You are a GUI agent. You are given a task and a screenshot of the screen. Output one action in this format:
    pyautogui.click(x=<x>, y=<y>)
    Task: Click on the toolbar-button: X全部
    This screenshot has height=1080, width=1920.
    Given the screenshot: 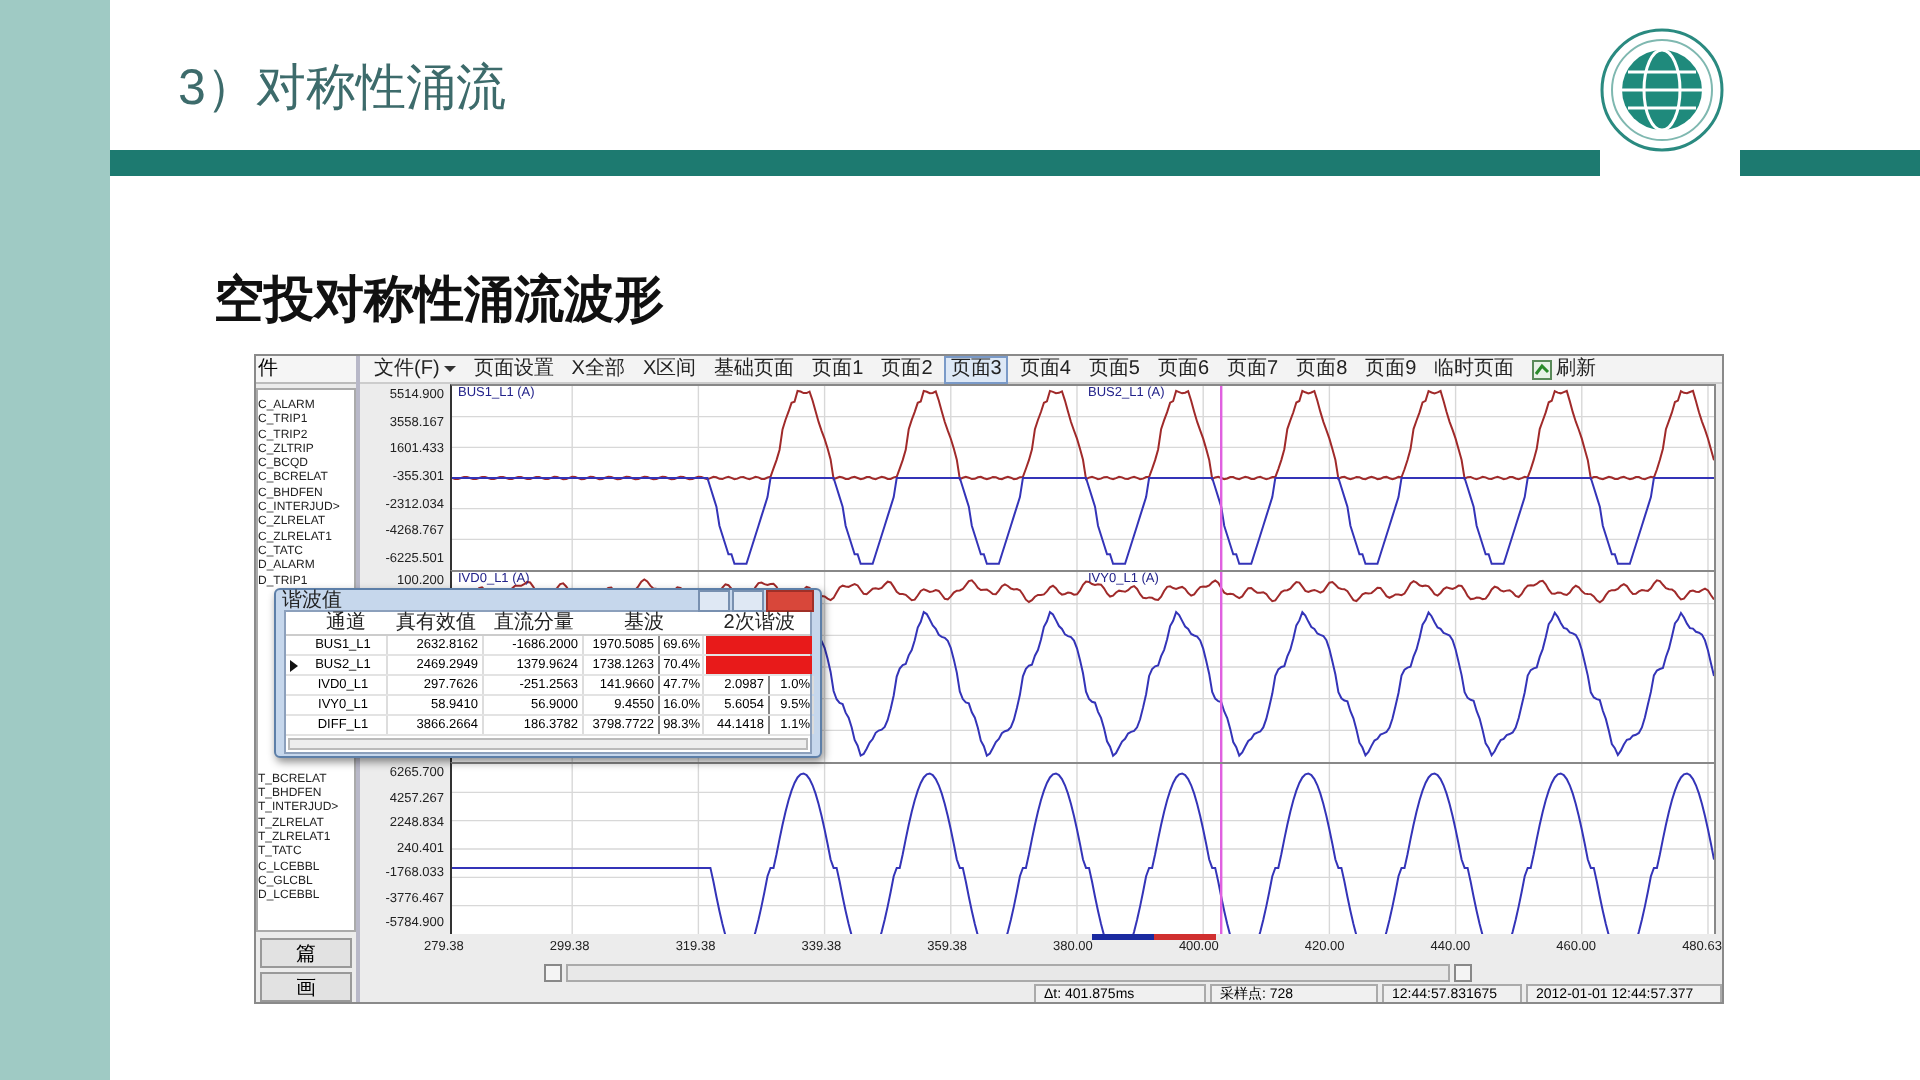 What is the action you would take?
    pyautogui.click(x=598, y=369)
    